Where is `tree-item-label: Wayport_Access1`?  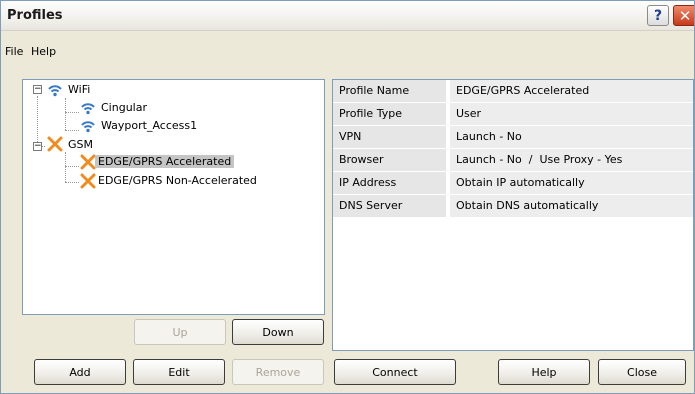 tree-item-label: Wayport_Access1 is located at coordinates (149, 125).